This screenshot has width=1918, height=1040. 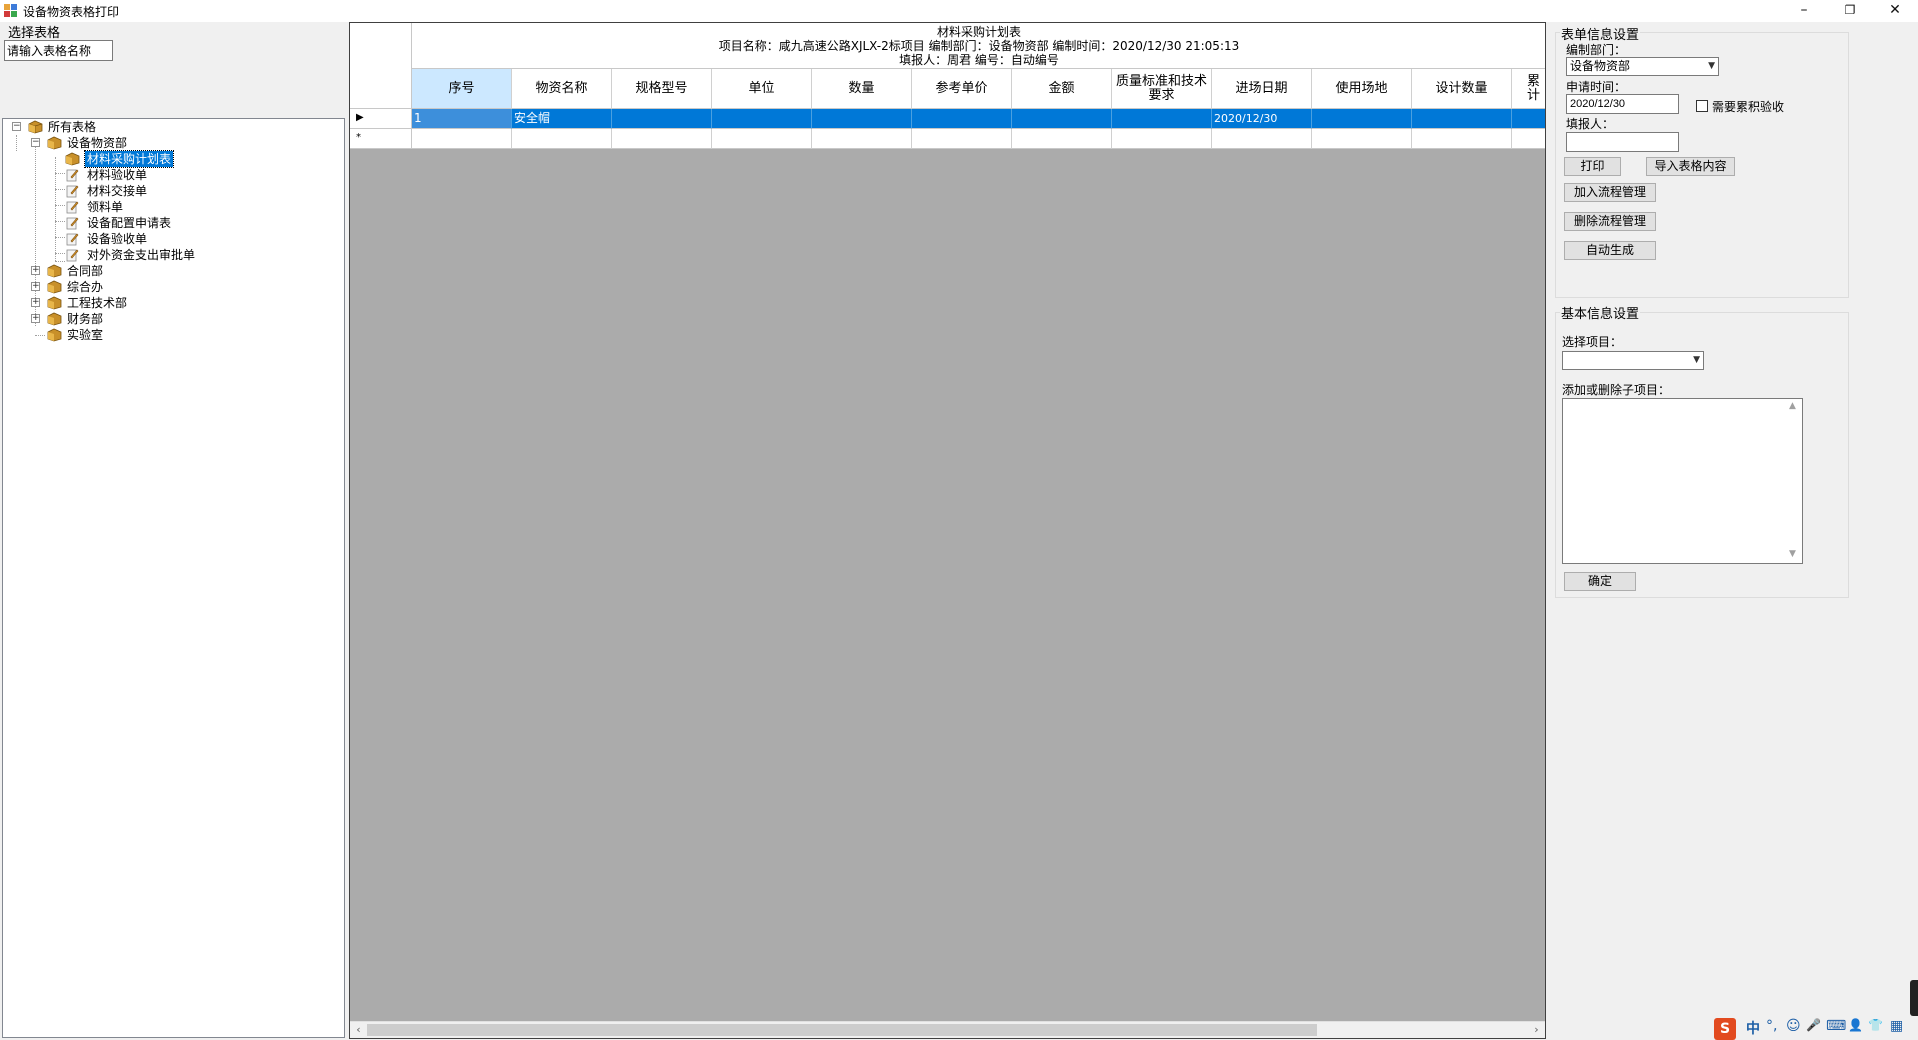 I want to click on column-header-cumulative: 累计, so click(x=1528, y=89).